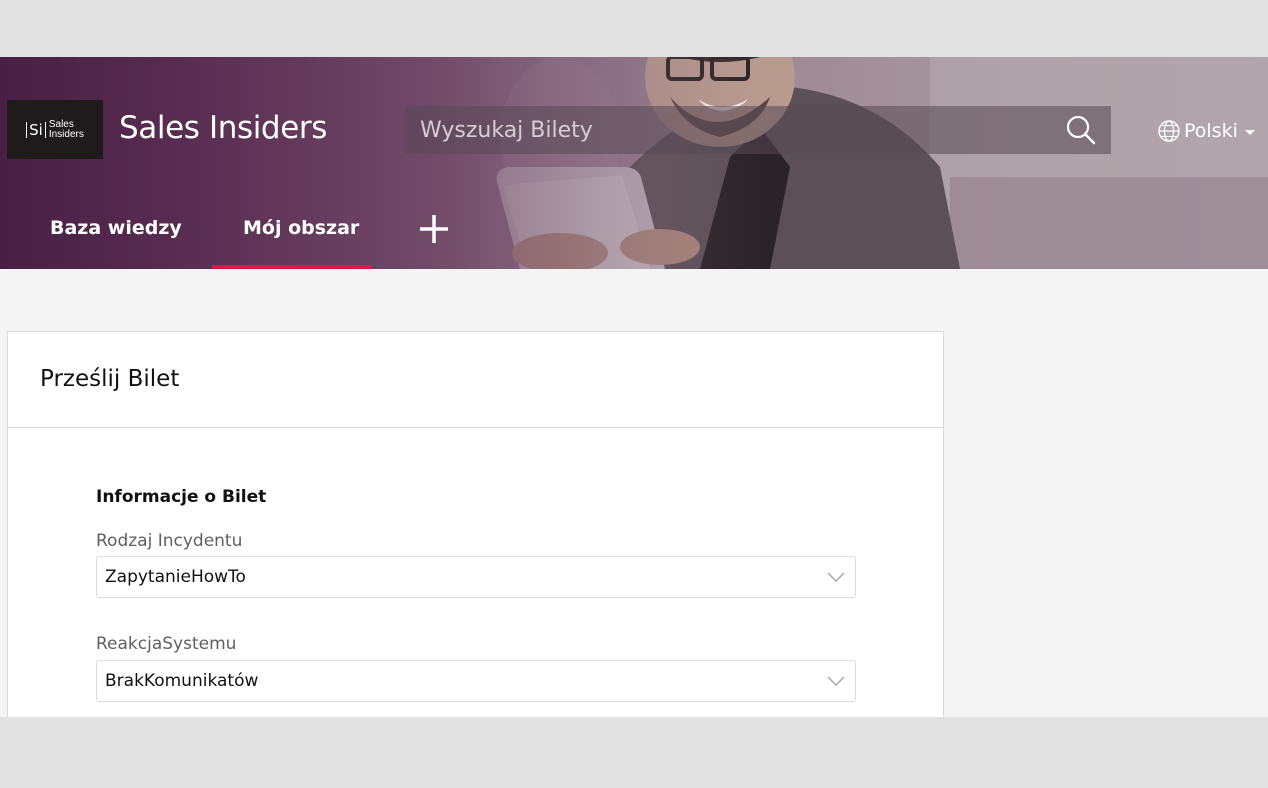 Image resolution: width=1268 pixels, height=788 pixels. What do you see at coordinates (66, 134) in the screenshot?
I see `logo-line2: Insiders` at bounding box center [66, 134].